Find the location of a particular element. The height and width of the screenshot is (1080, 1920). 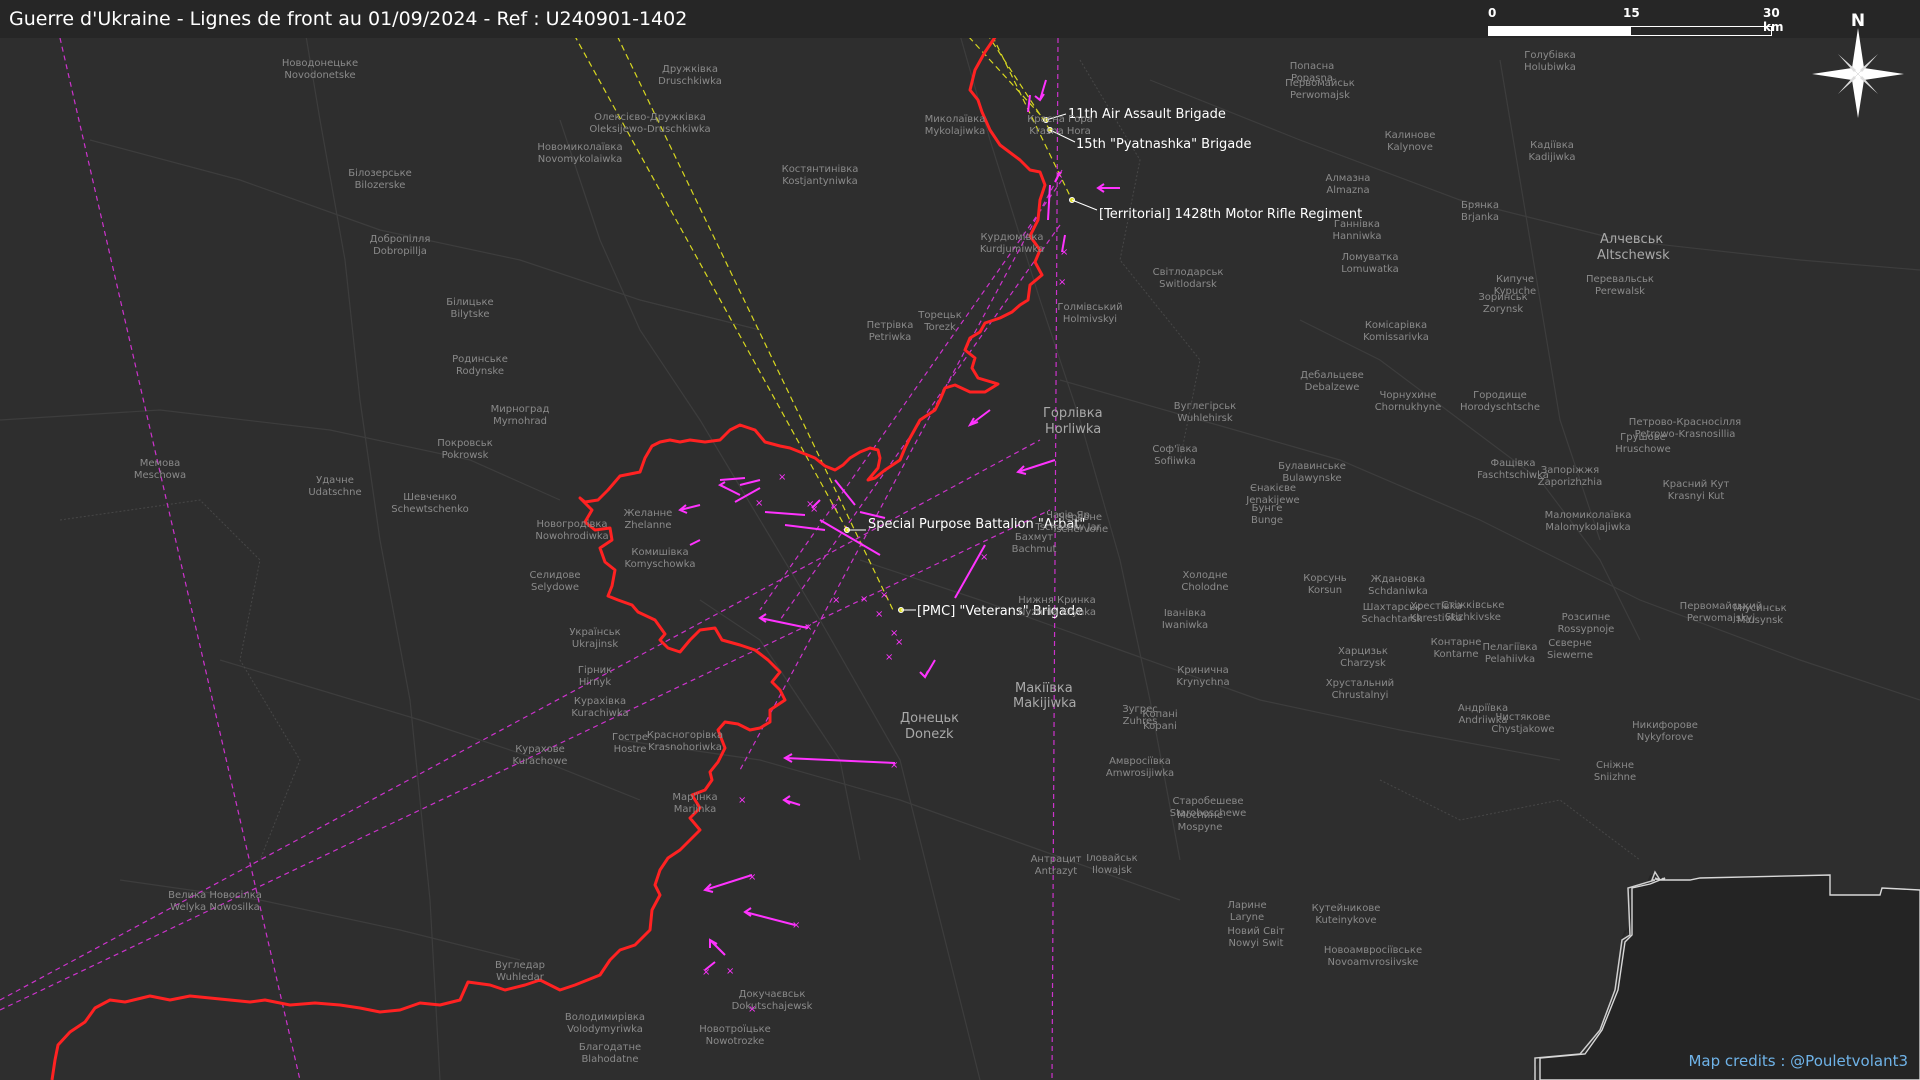

place-label: Новотроїцьке is located at coordinates (735, 1029).